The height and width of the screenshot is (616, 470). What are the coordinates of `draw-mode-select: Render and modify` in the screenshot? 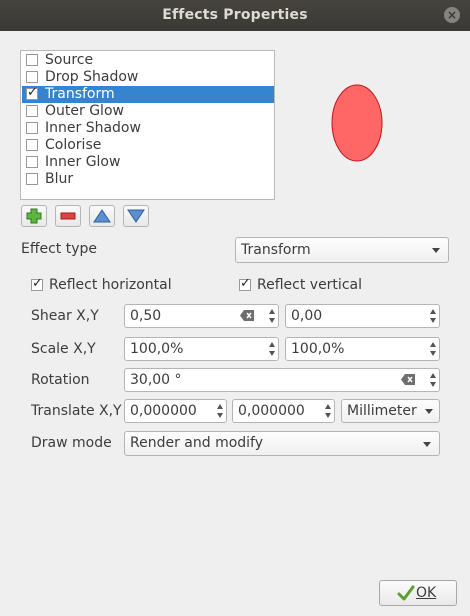 It's located at (282, 443).